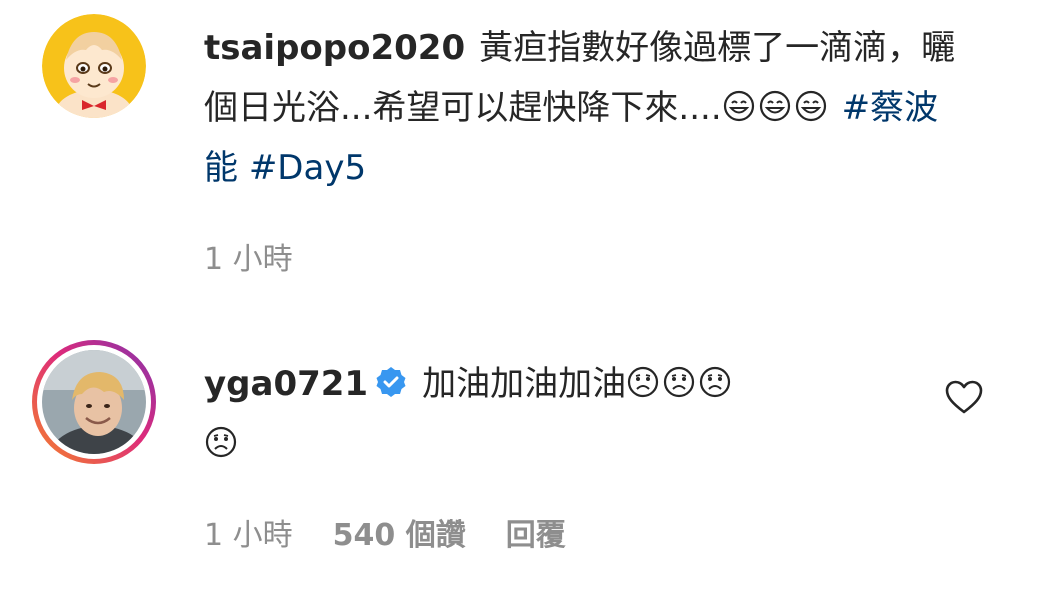 Image resolution: width=1060 pixels, height=596 pixels. I want to click on caption-username: tsaipopo2020, so click(334, 48).